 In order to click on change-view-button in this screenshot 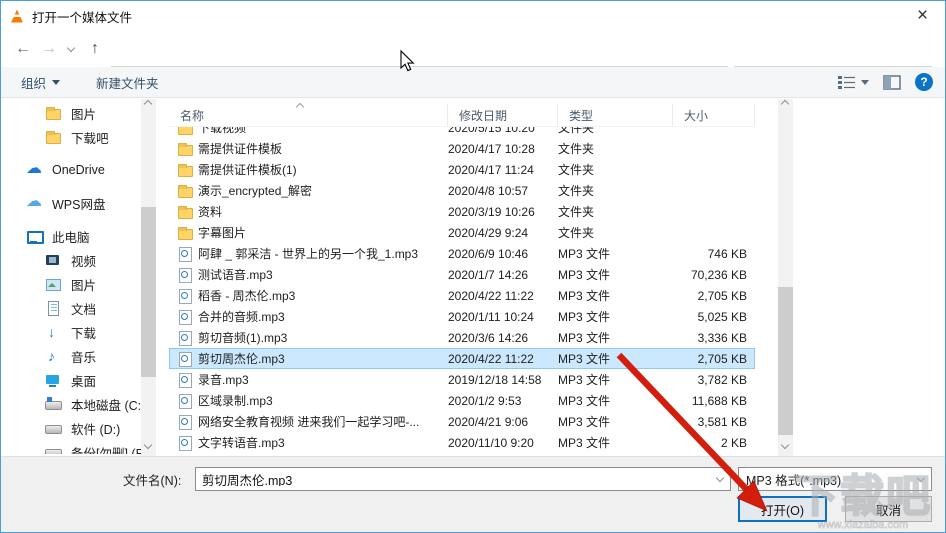, I will do `click(853, 82)`.